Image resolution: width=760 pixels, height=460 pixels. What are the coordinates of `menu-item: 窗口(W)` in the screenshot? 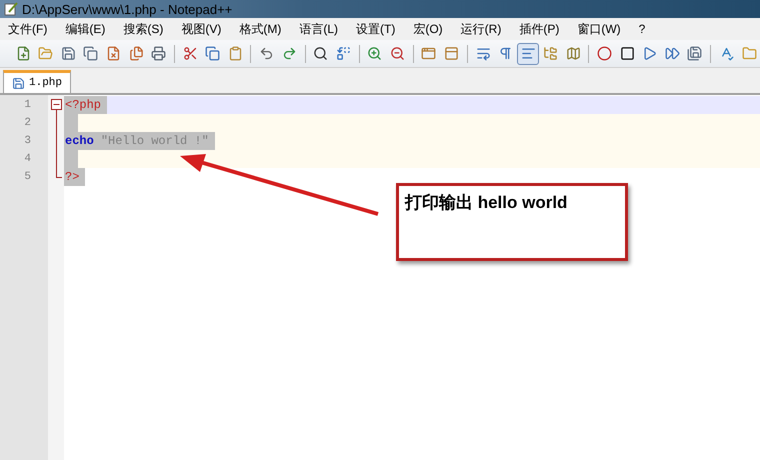 It's located at (599, 29).